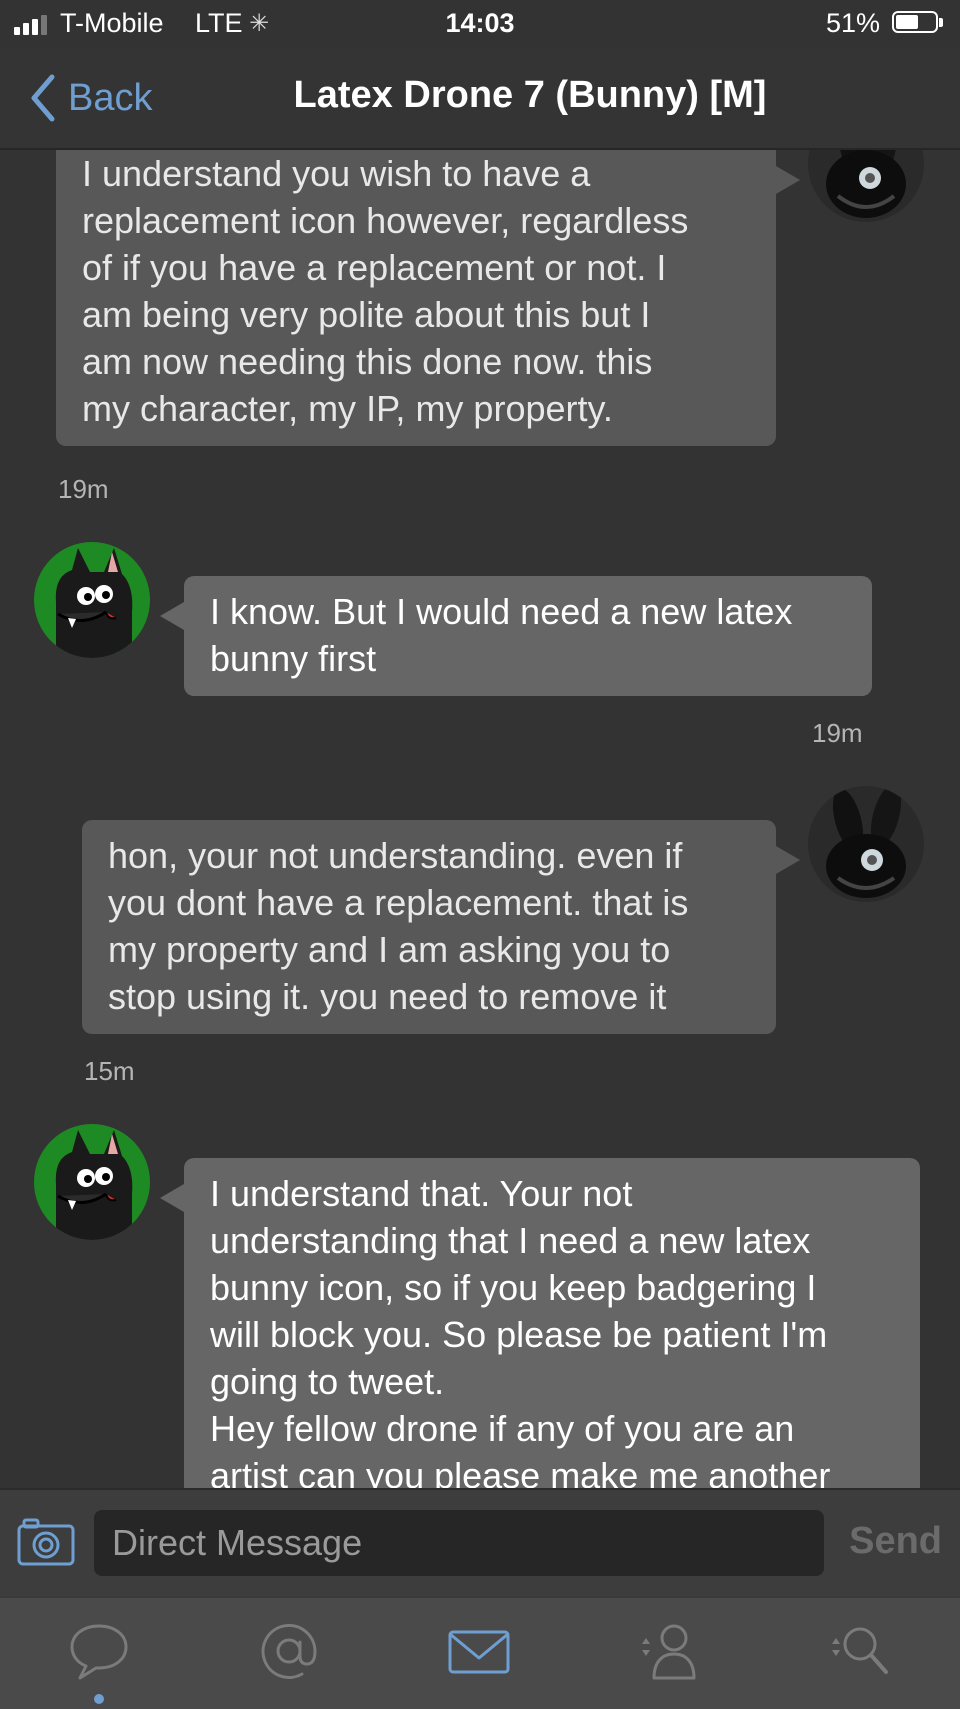 Image resolution: width=960 pixels, height=1709 pixels. What do you see at coordinates (502, 1428) in the screenshot?
I see `message-line: Hey fellow drone if any of you are an` at bounding box center [502, 1428].